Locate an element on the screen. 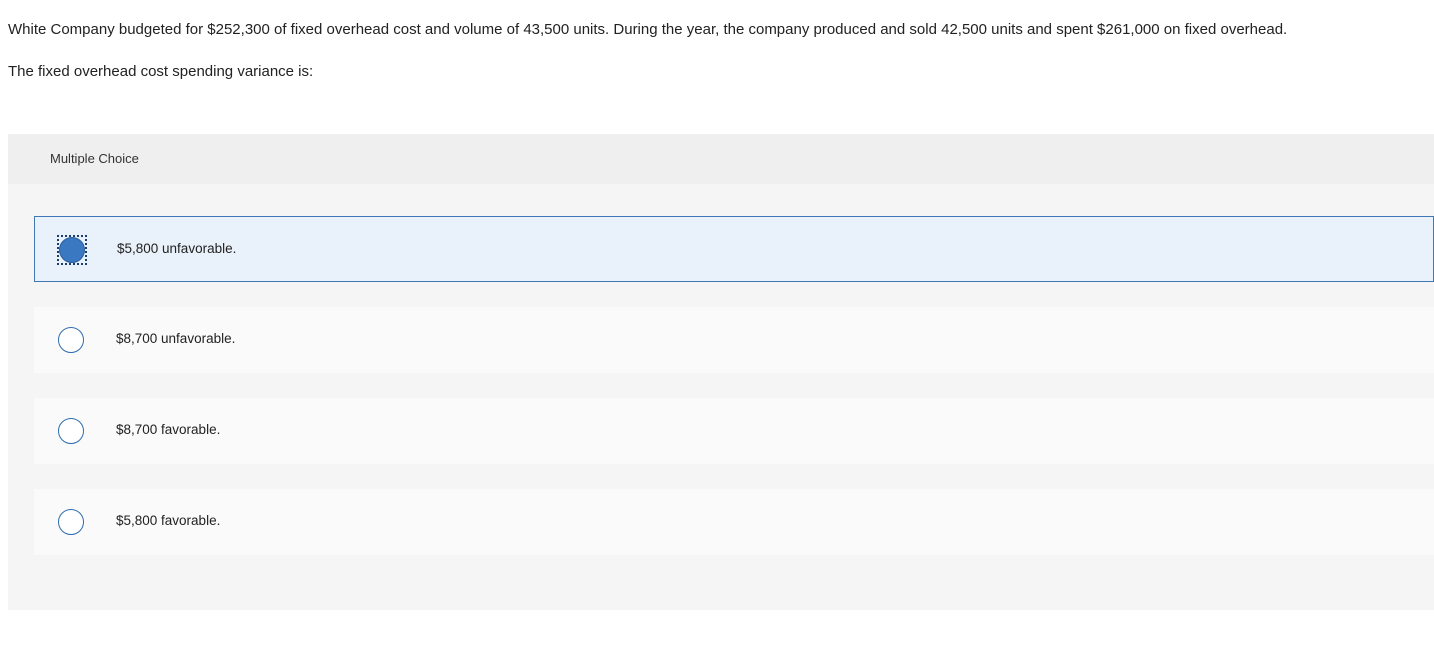 This screenshot has height=655, width=1434. choice-option-3: $8,700 favorable. is located at coordinates (734, 431).